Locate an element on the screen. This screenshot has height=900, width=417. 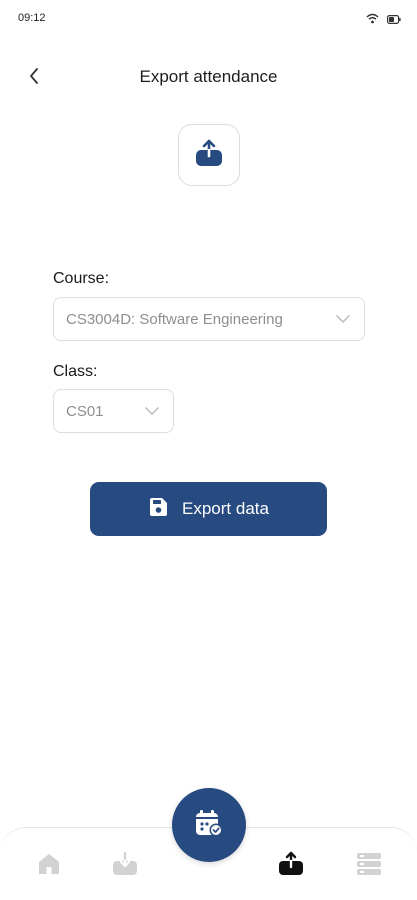
status-icons is located at coordinates (383, 20).